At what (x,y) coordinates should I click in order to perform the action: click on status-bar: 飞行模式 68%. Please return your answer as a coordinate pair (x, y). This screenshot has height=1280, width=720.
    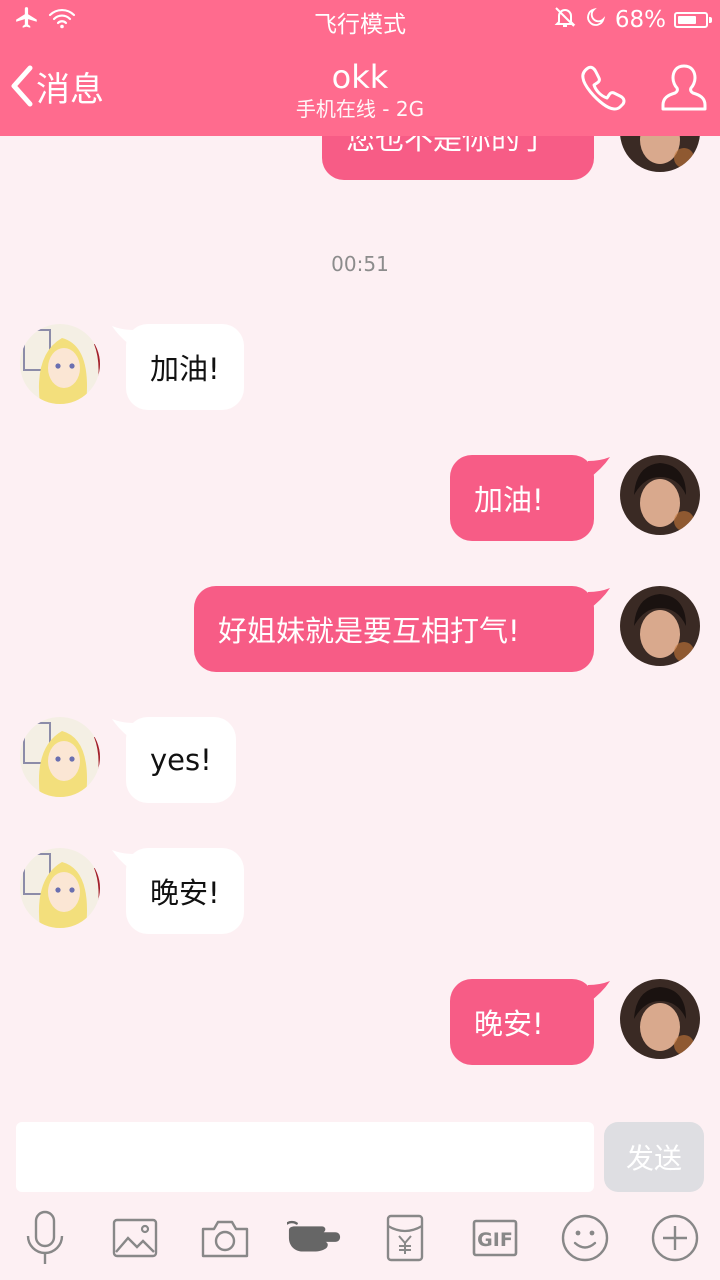
    Looking at the image, I should click on (360, 20).